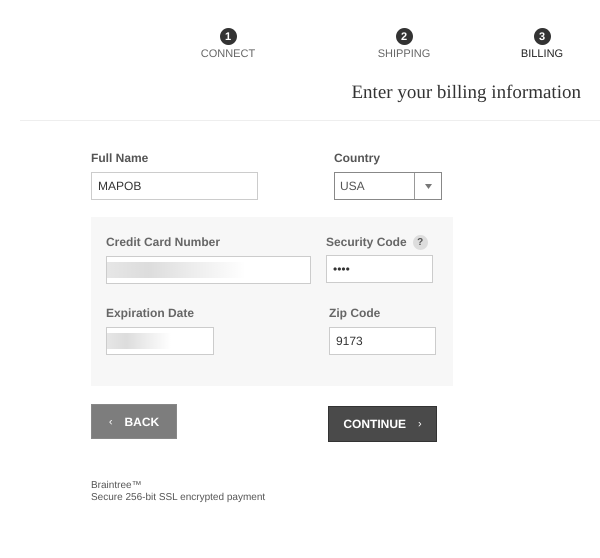 The image size is (600, 558). Describe the element at coordinates (160, 341) in the screenshot. I see `expiration-date-field` at that location.